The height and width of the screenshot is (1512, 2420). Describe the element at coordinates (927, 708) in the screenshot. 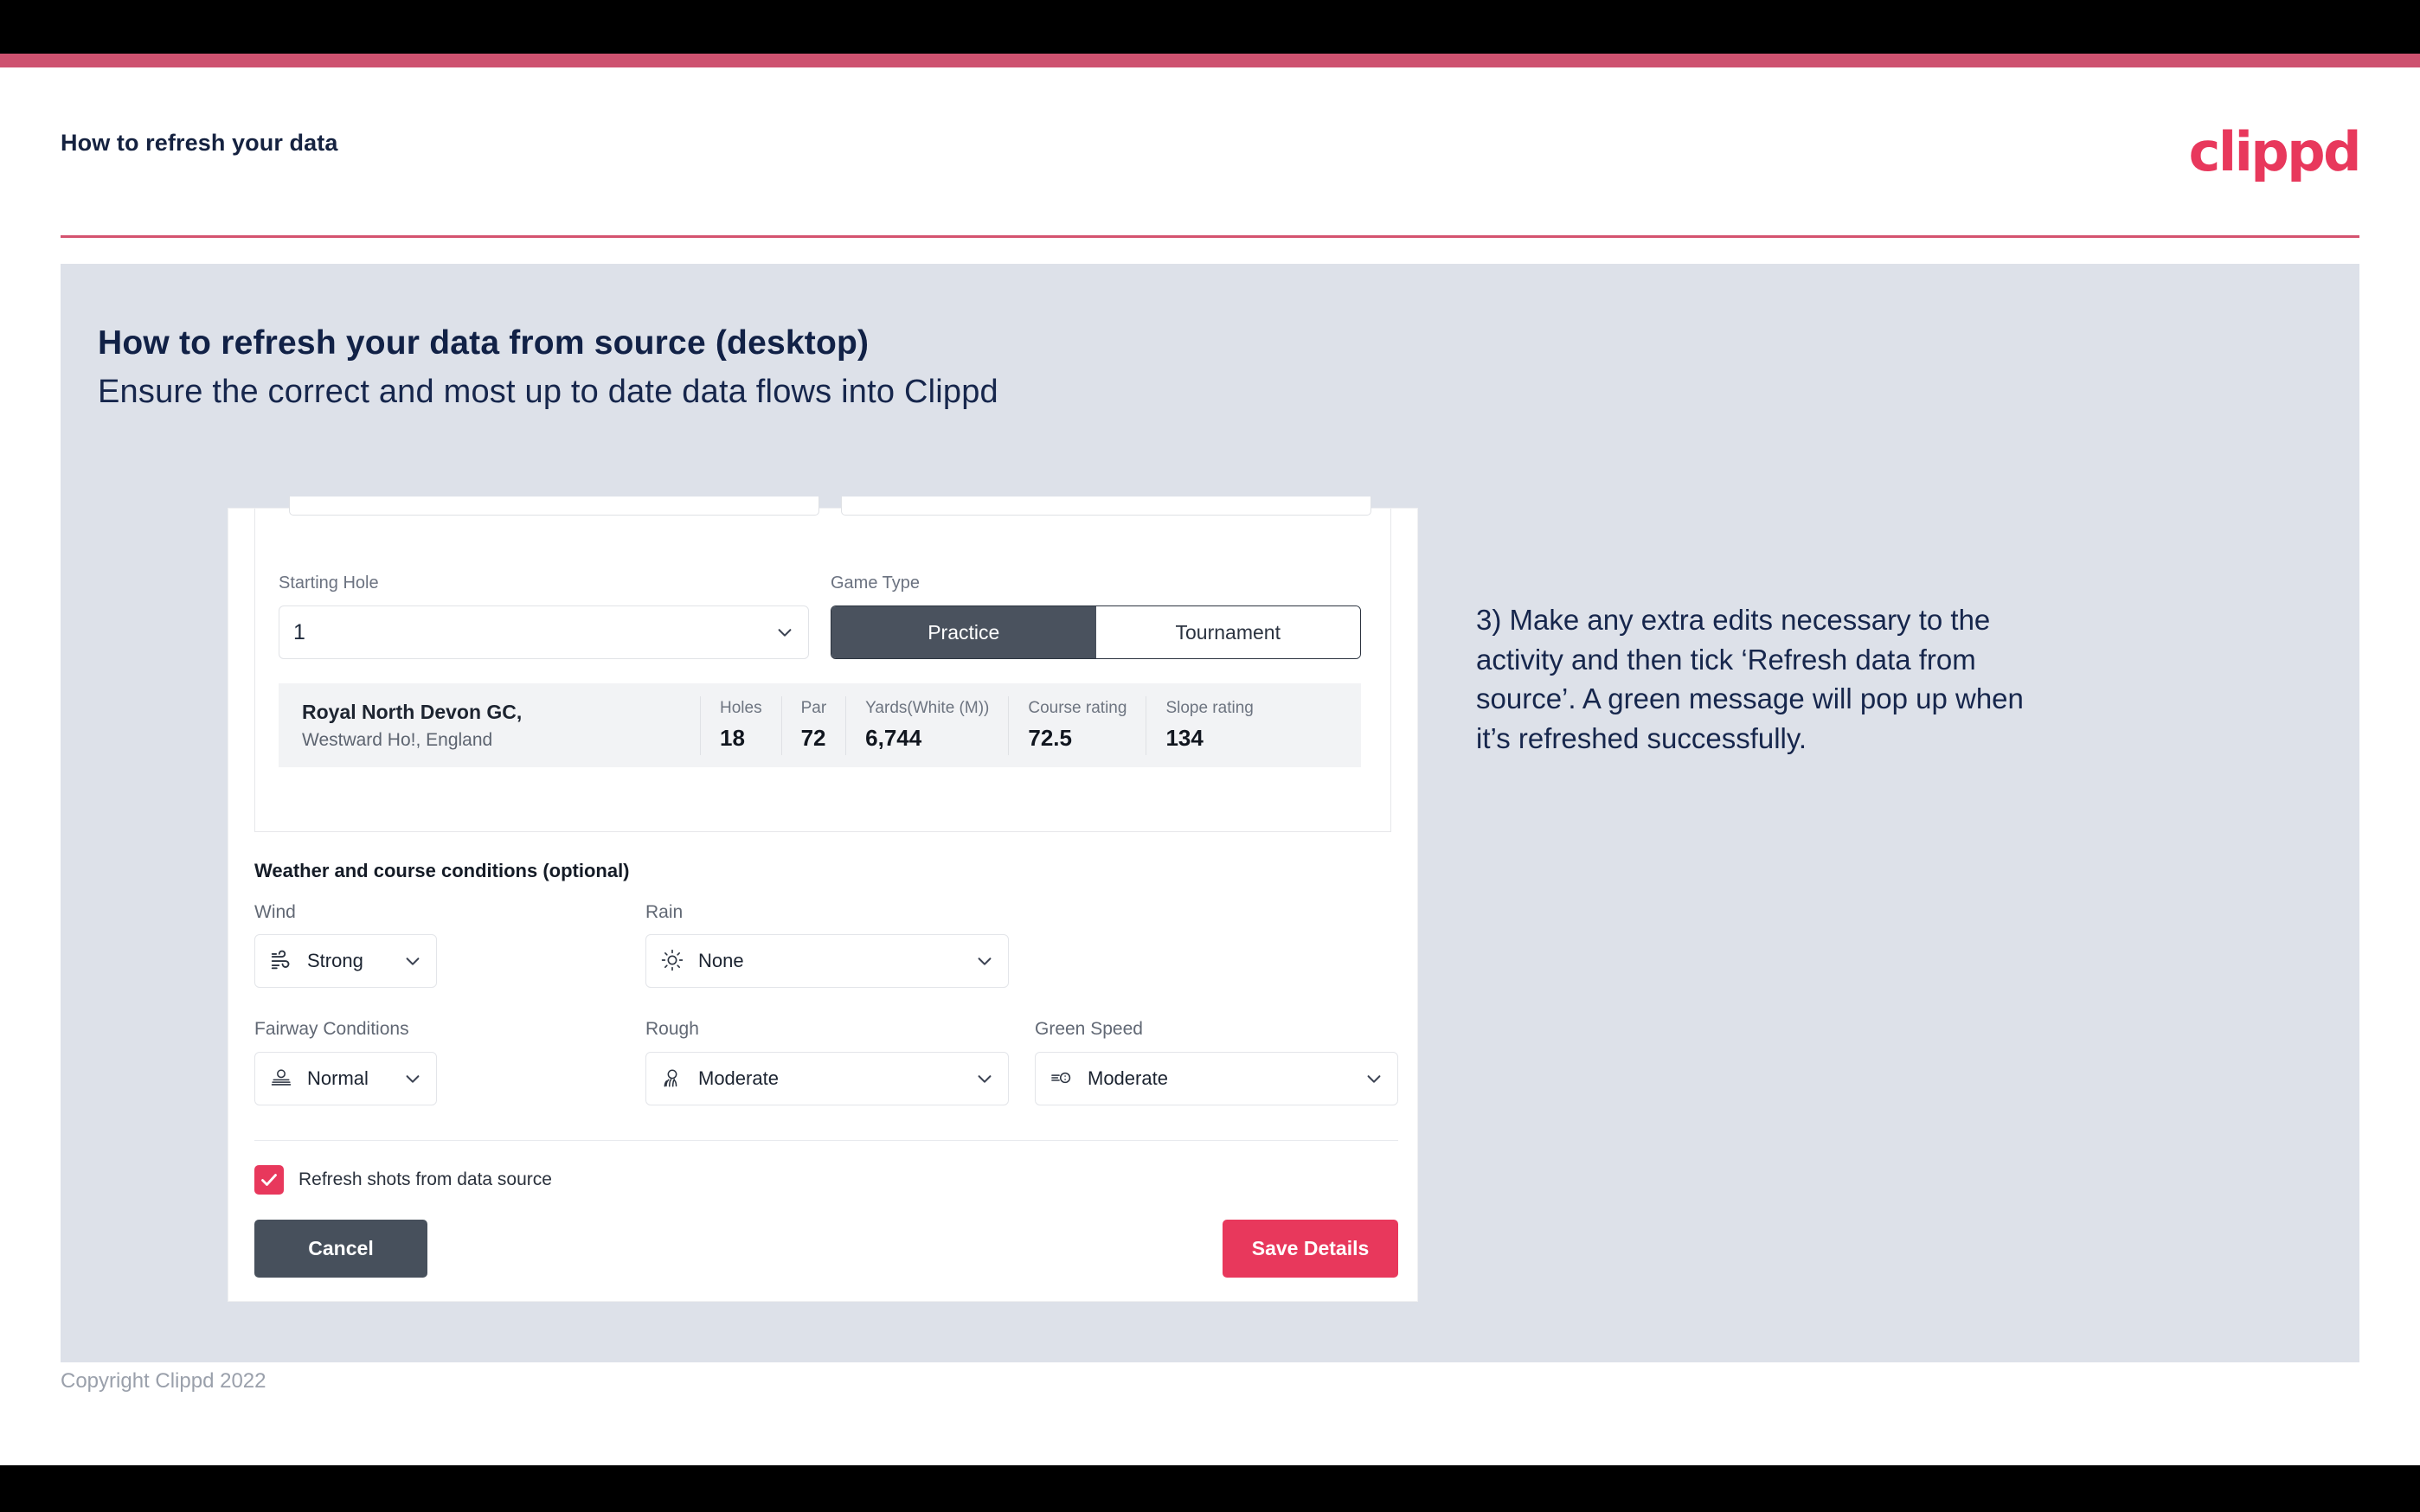

I see `course-stat-label: Yards(White (M))` at that location.